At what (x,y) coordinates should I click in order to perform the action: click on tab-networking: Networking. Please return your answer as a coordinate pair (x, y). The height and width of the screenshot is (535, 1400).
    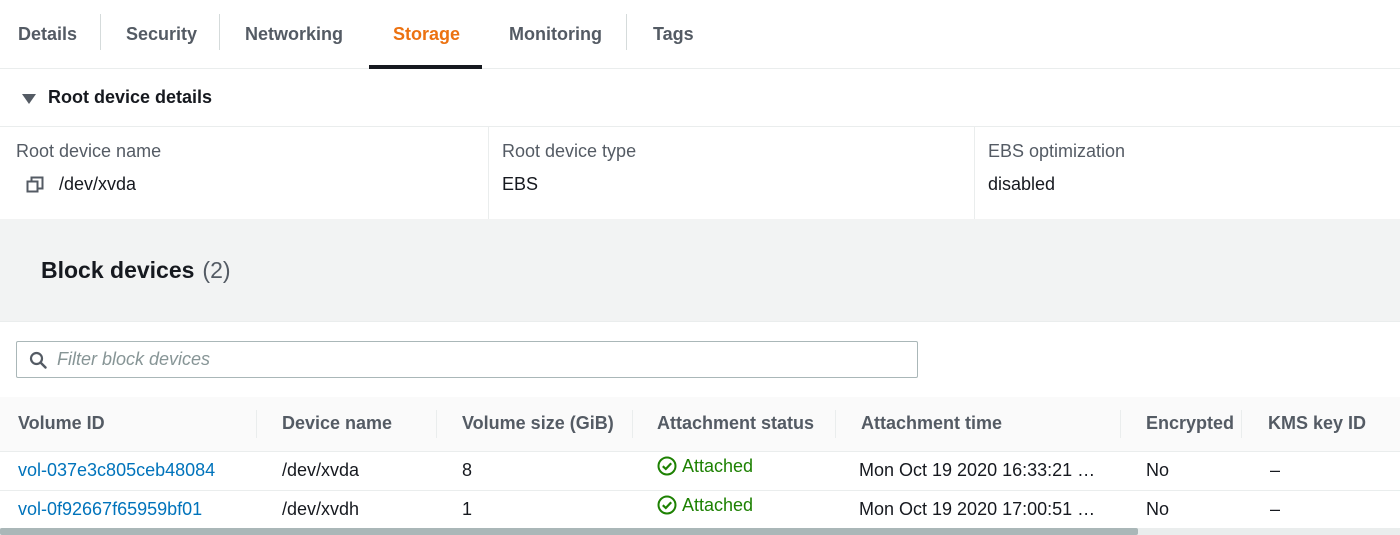
    Looking at the image, I should click on (294, 34).